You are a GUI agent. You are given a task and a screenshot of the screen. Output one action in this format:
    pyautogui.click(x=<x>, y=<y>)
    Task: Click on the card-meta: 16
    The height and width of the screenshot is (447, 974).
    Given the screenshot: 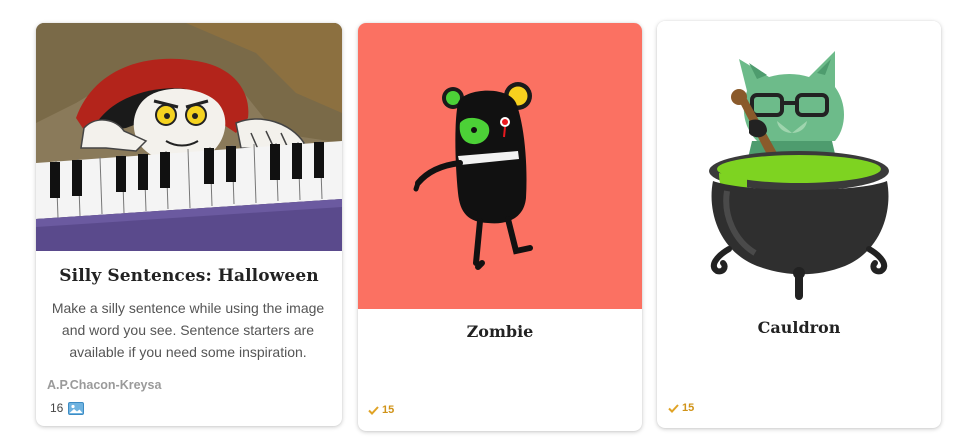 What is the action you would take?
    pyautogui.click(x=67, y=408)
    